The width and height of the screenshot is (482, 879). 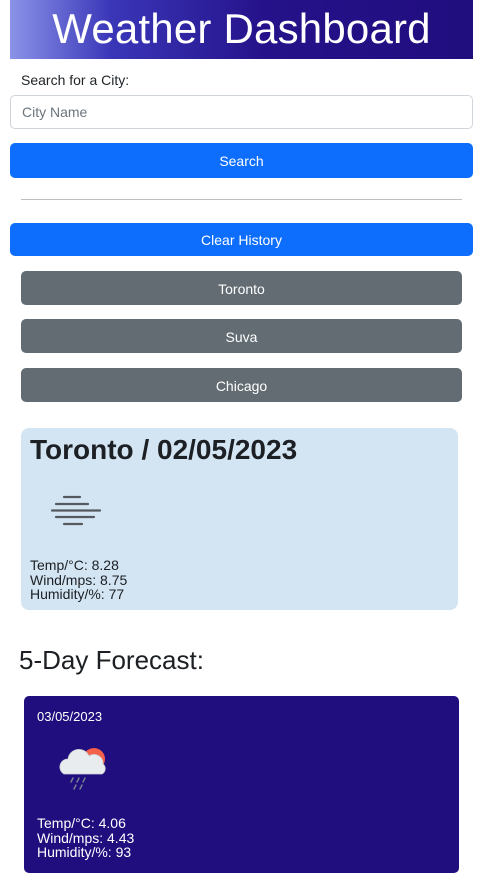 What do you see at coordinates (75, 80) in the screenshot?
I see `search-label: Search for a City:` at bounding box center [75, 80].